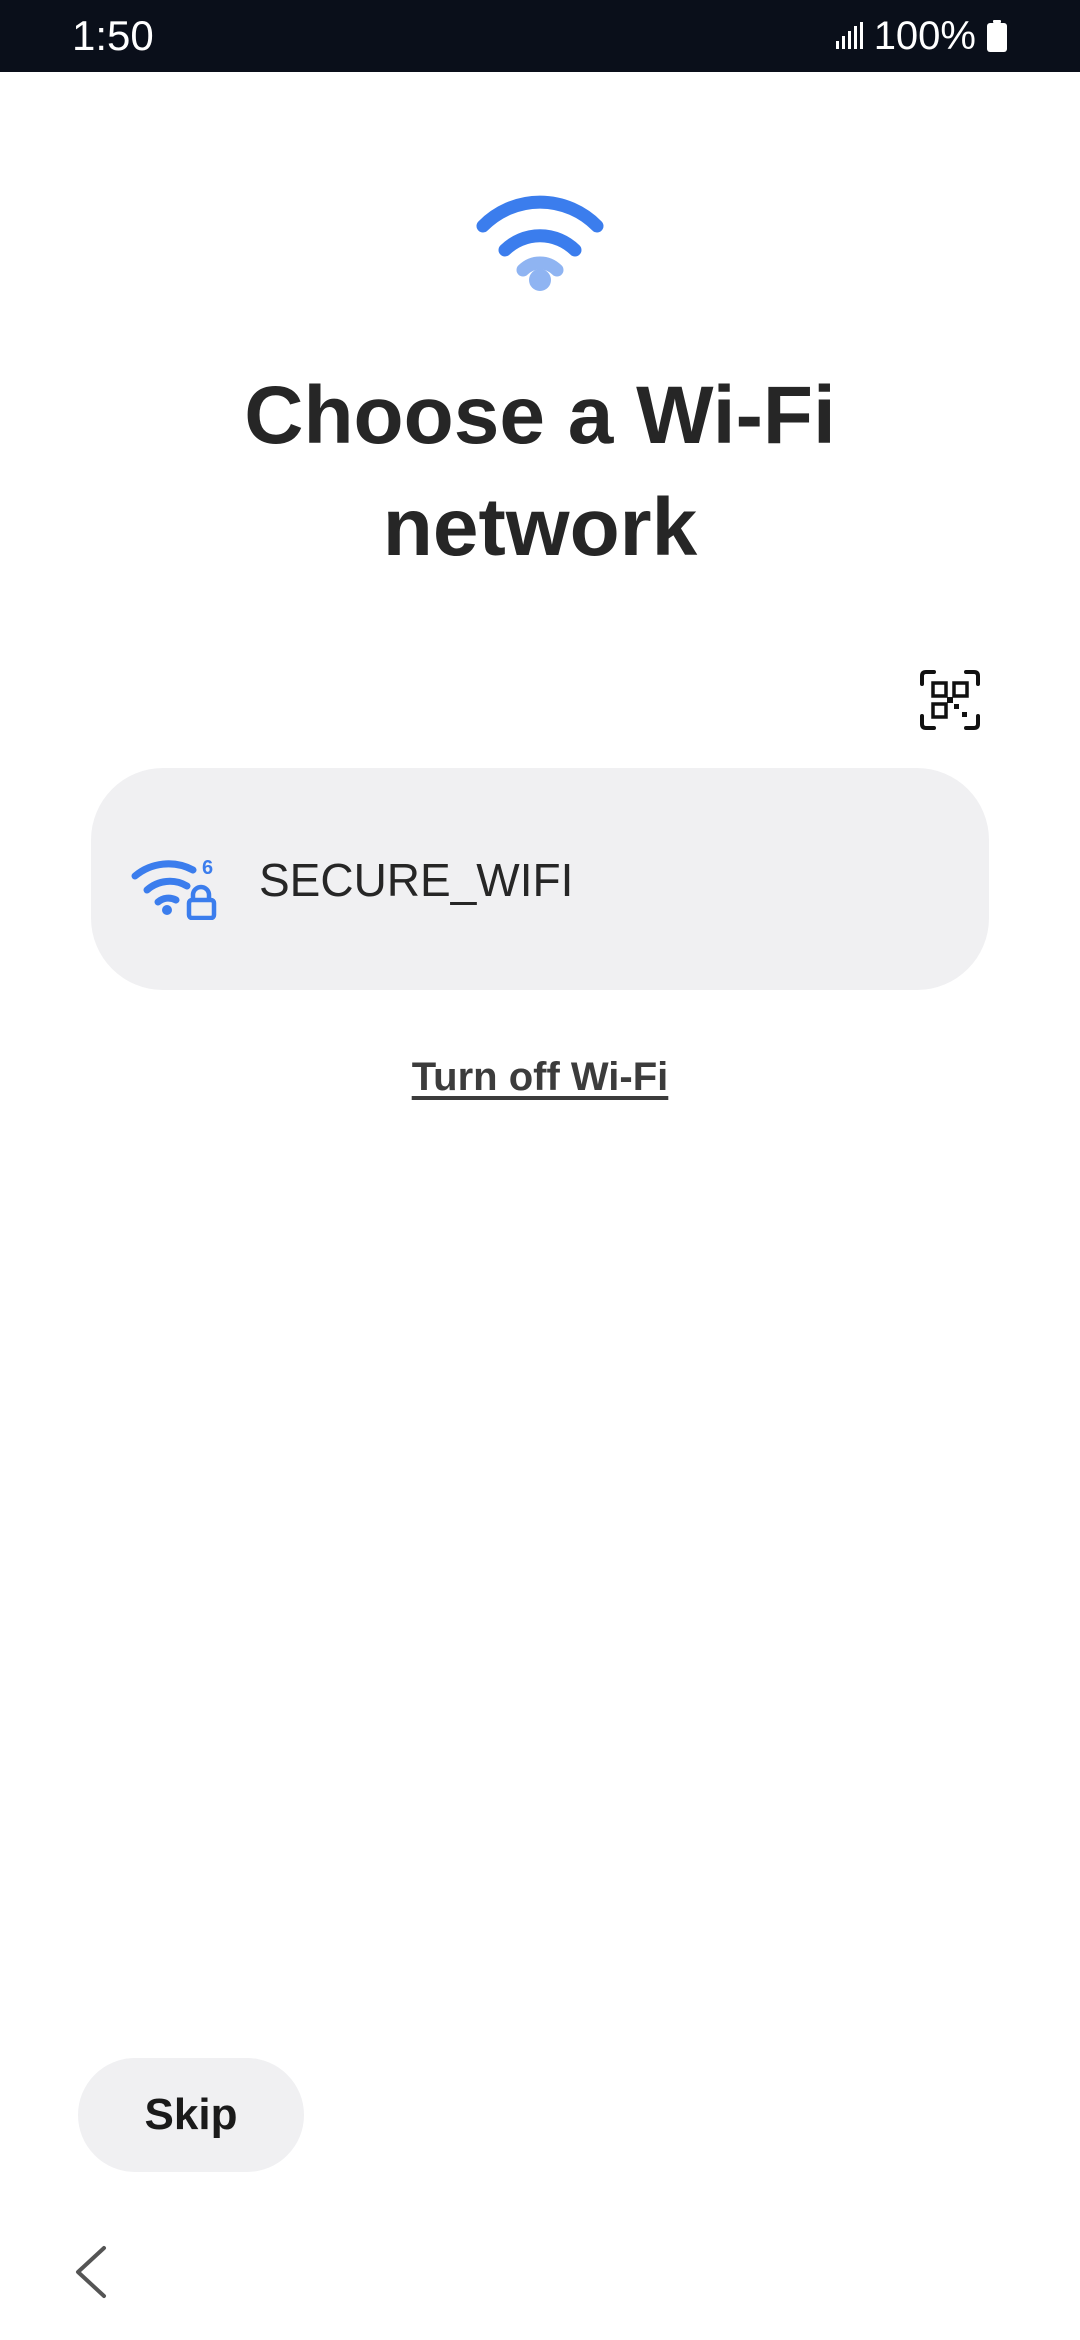 Image resolution: width=1080 pixels, height=2340 pixels. Describe the element at coordinates (113, 35) in the screenshot. I see `status-time: 1:50` at that location.